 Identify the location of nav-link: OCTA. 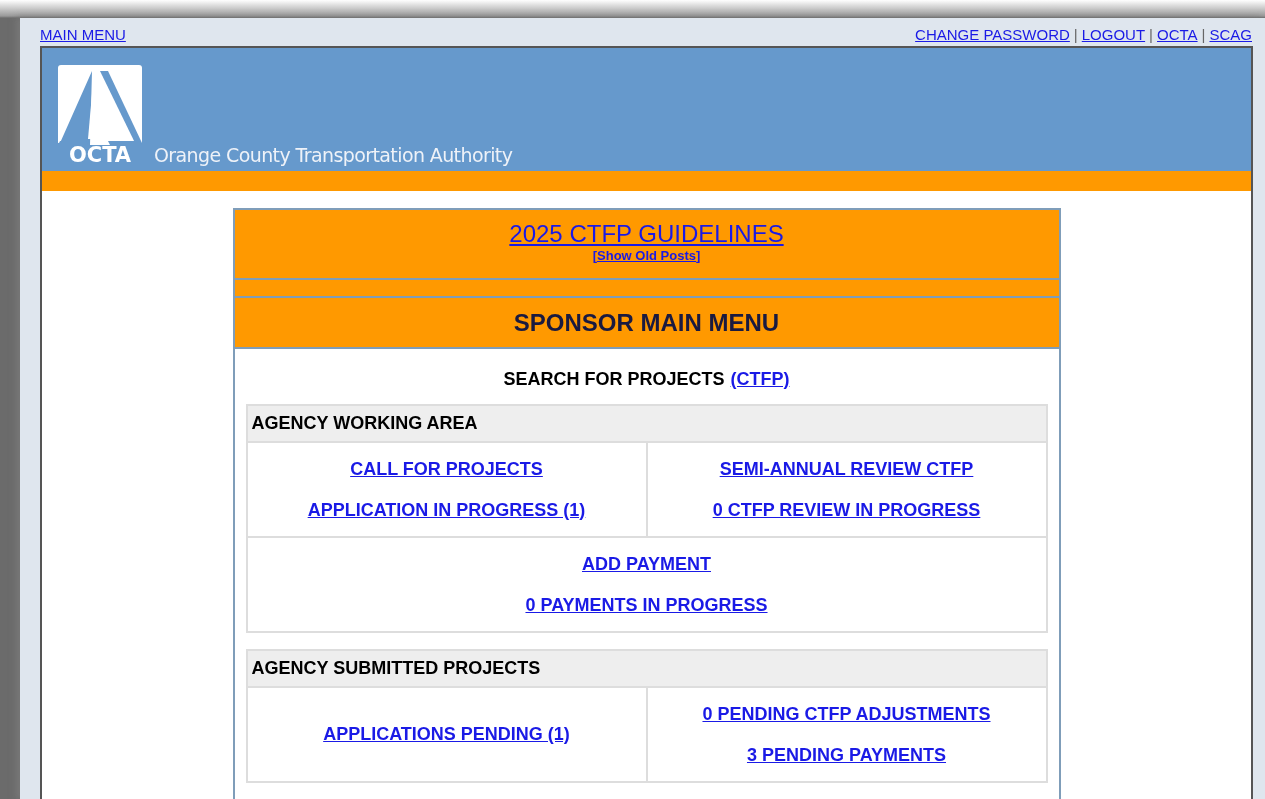
(1177, 34).